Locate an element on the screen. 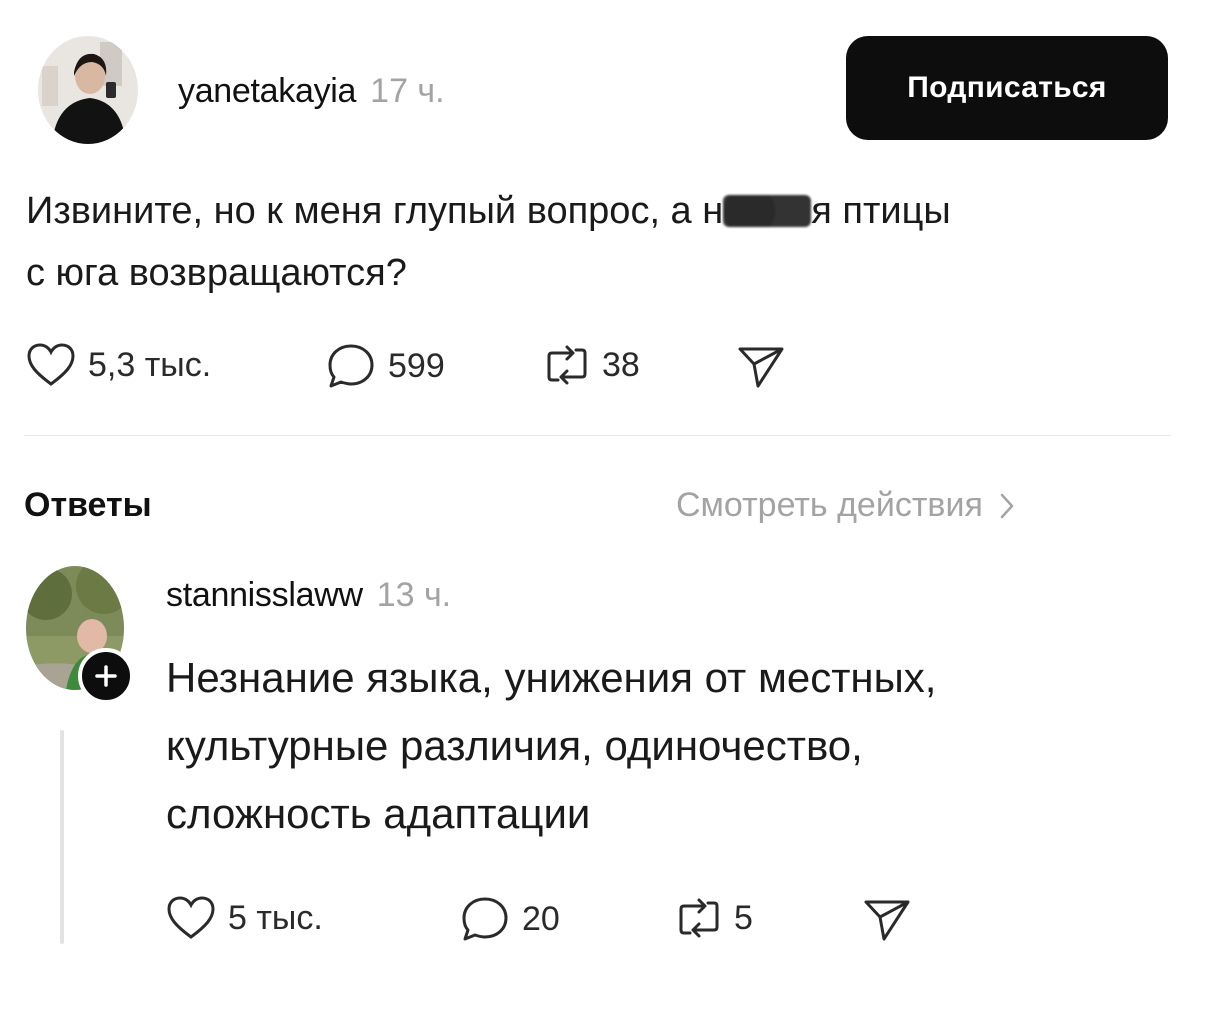 Image resolution: width=1206 pixels, height=1020 pixels. post-comment-button: 599 is located at coordinates (385, 366).